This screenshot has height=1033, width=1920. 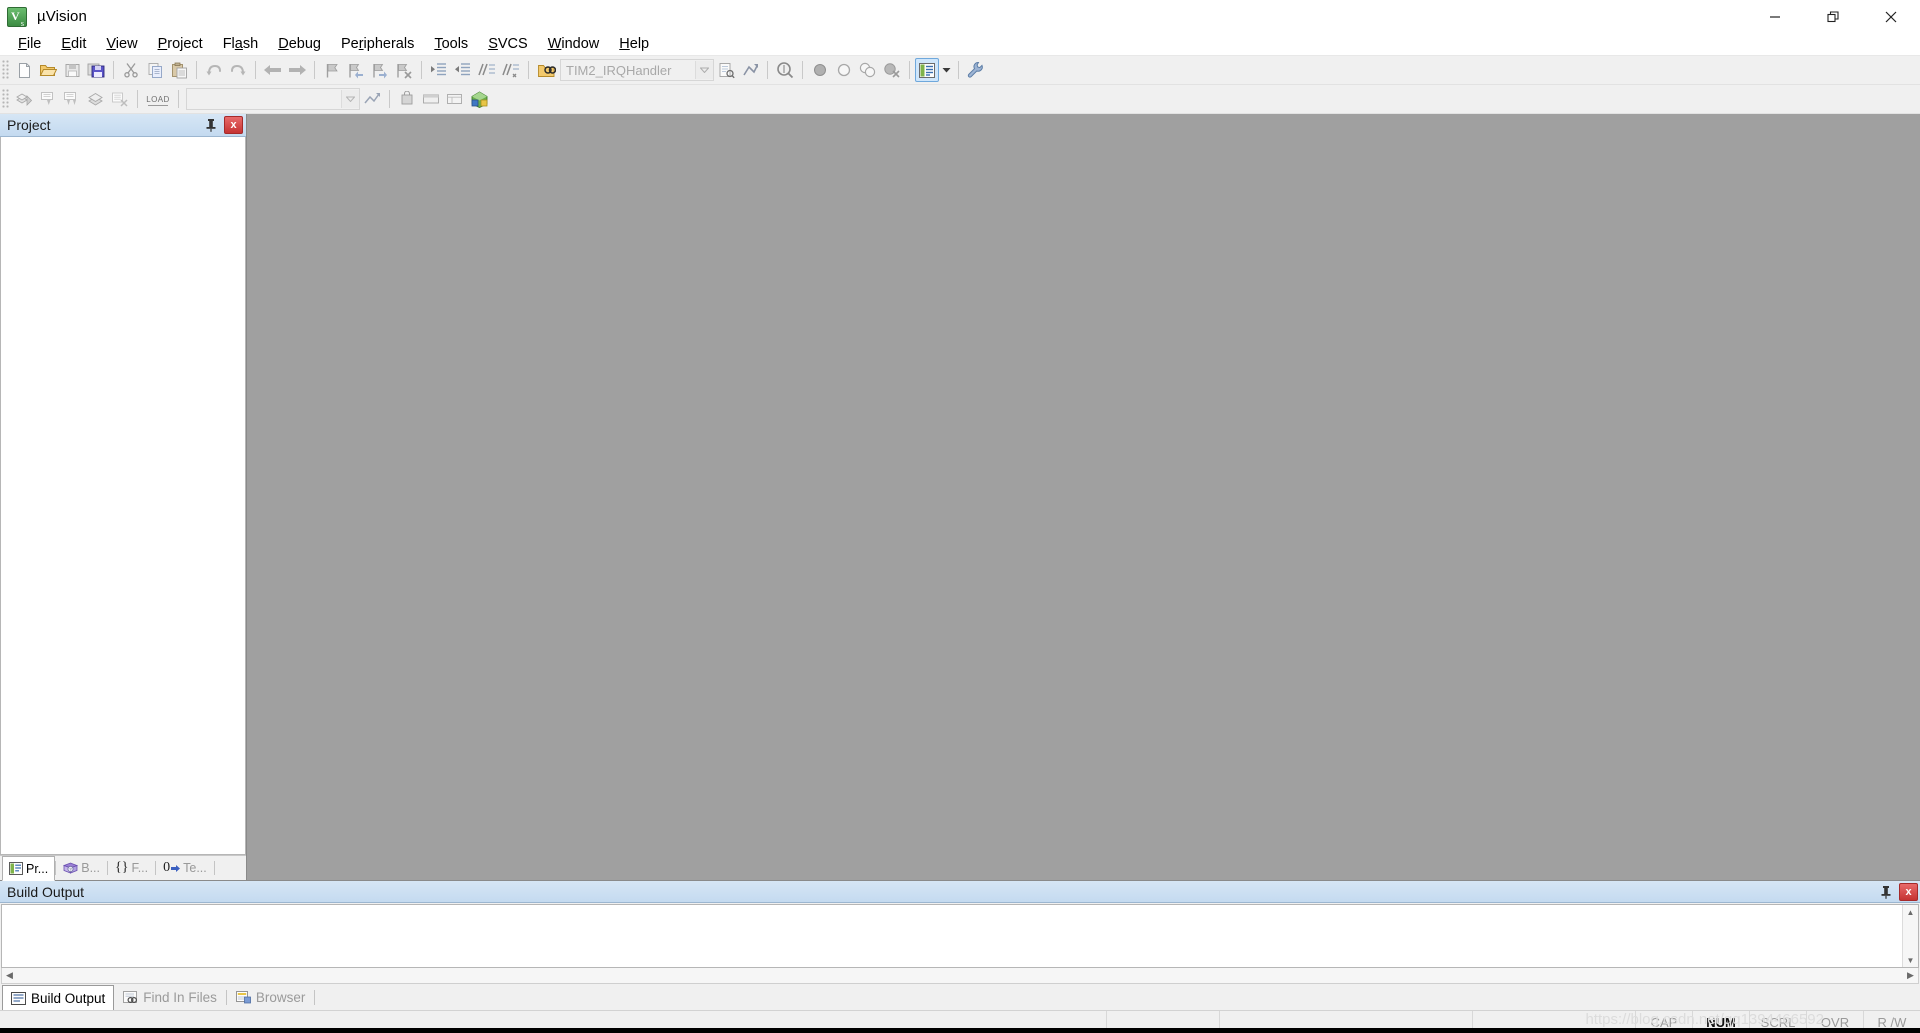 What do you see at coordinates (280, 997) in the screenshot?
I see `tab-browser-label: Browser` at bounding box center [280, 997].